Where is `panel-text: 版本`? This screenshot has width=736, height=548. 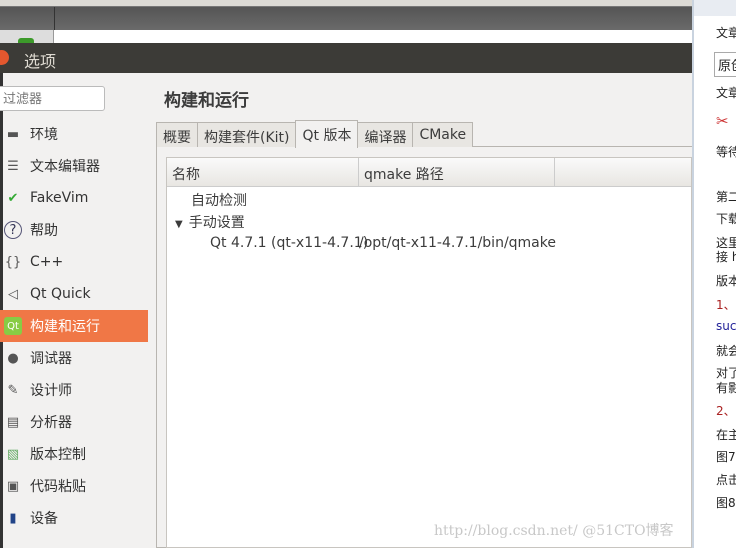 panel-text: 版本 is located at coordinates (726, 281).